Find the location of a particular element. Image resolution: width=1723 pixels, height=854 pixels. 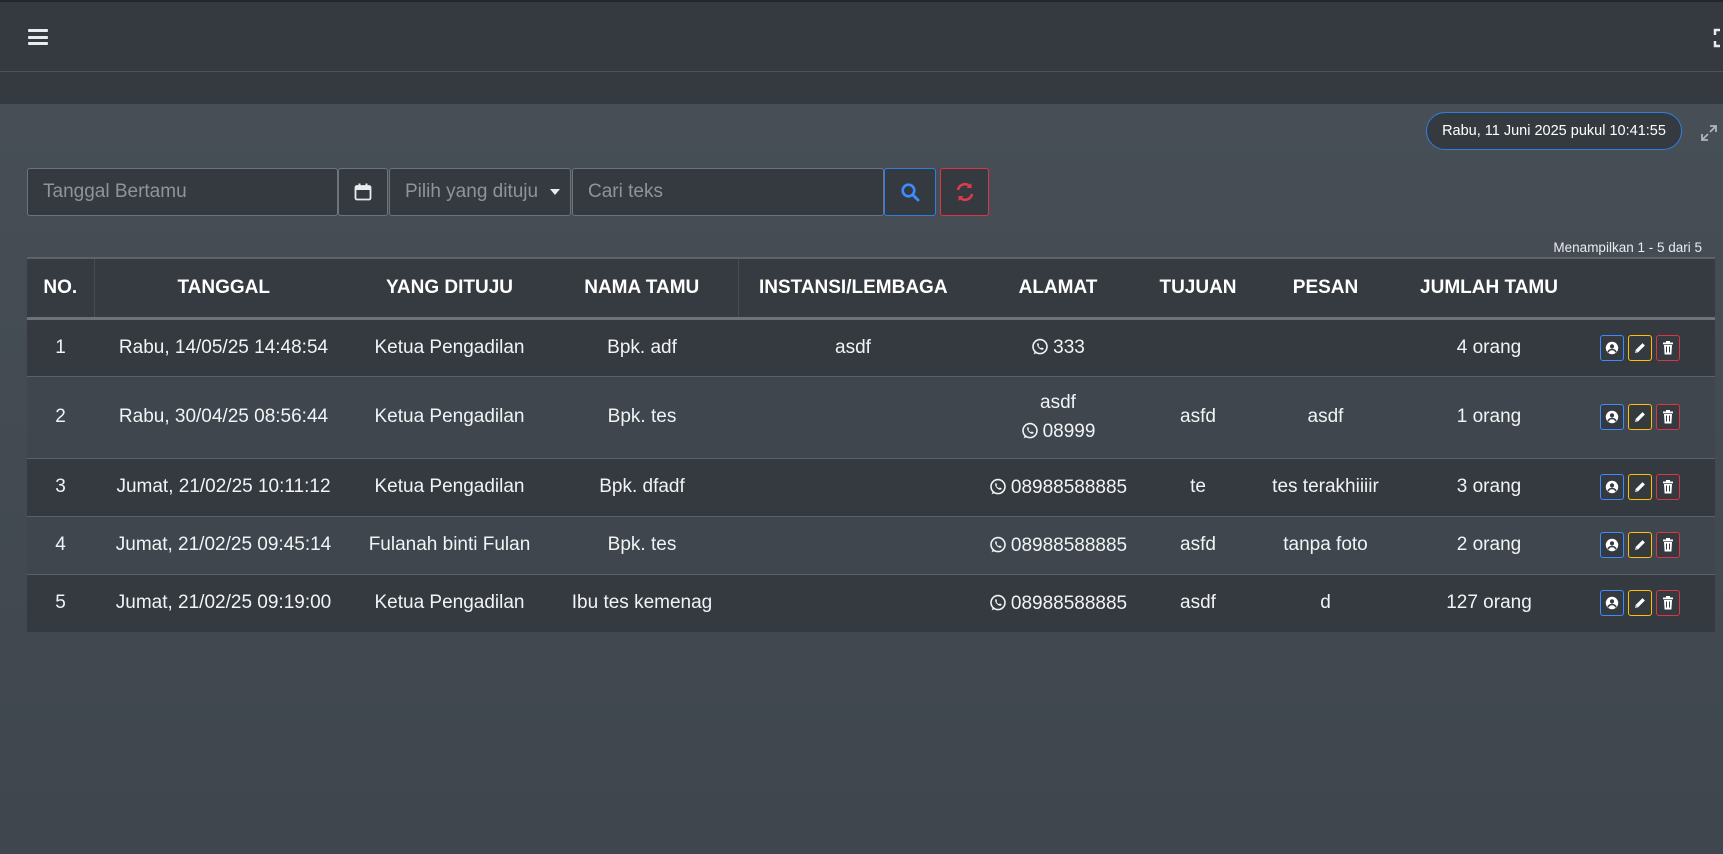

expand-icon is located at coordinates (1709, 133).